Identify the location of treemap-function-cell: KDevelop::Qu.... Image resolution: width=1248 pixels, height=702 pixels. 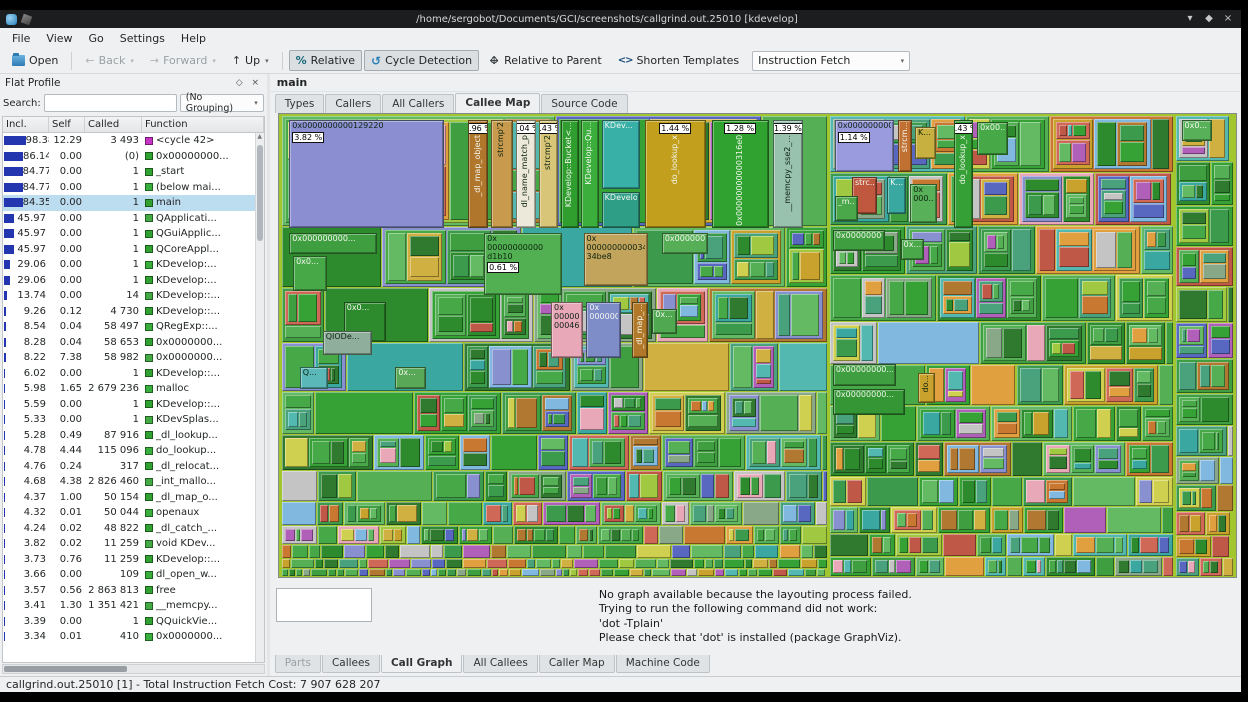
(589, 174).